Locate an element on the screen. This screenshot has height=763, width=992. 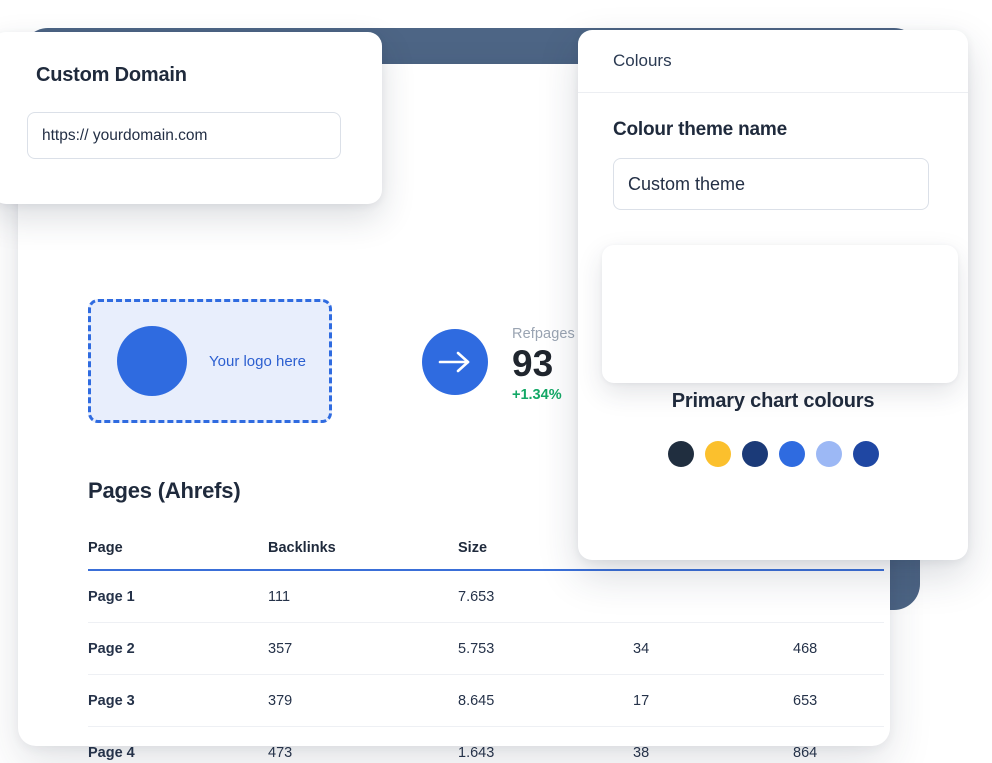
arrow-right-icon is located at coordinates (455, 362).